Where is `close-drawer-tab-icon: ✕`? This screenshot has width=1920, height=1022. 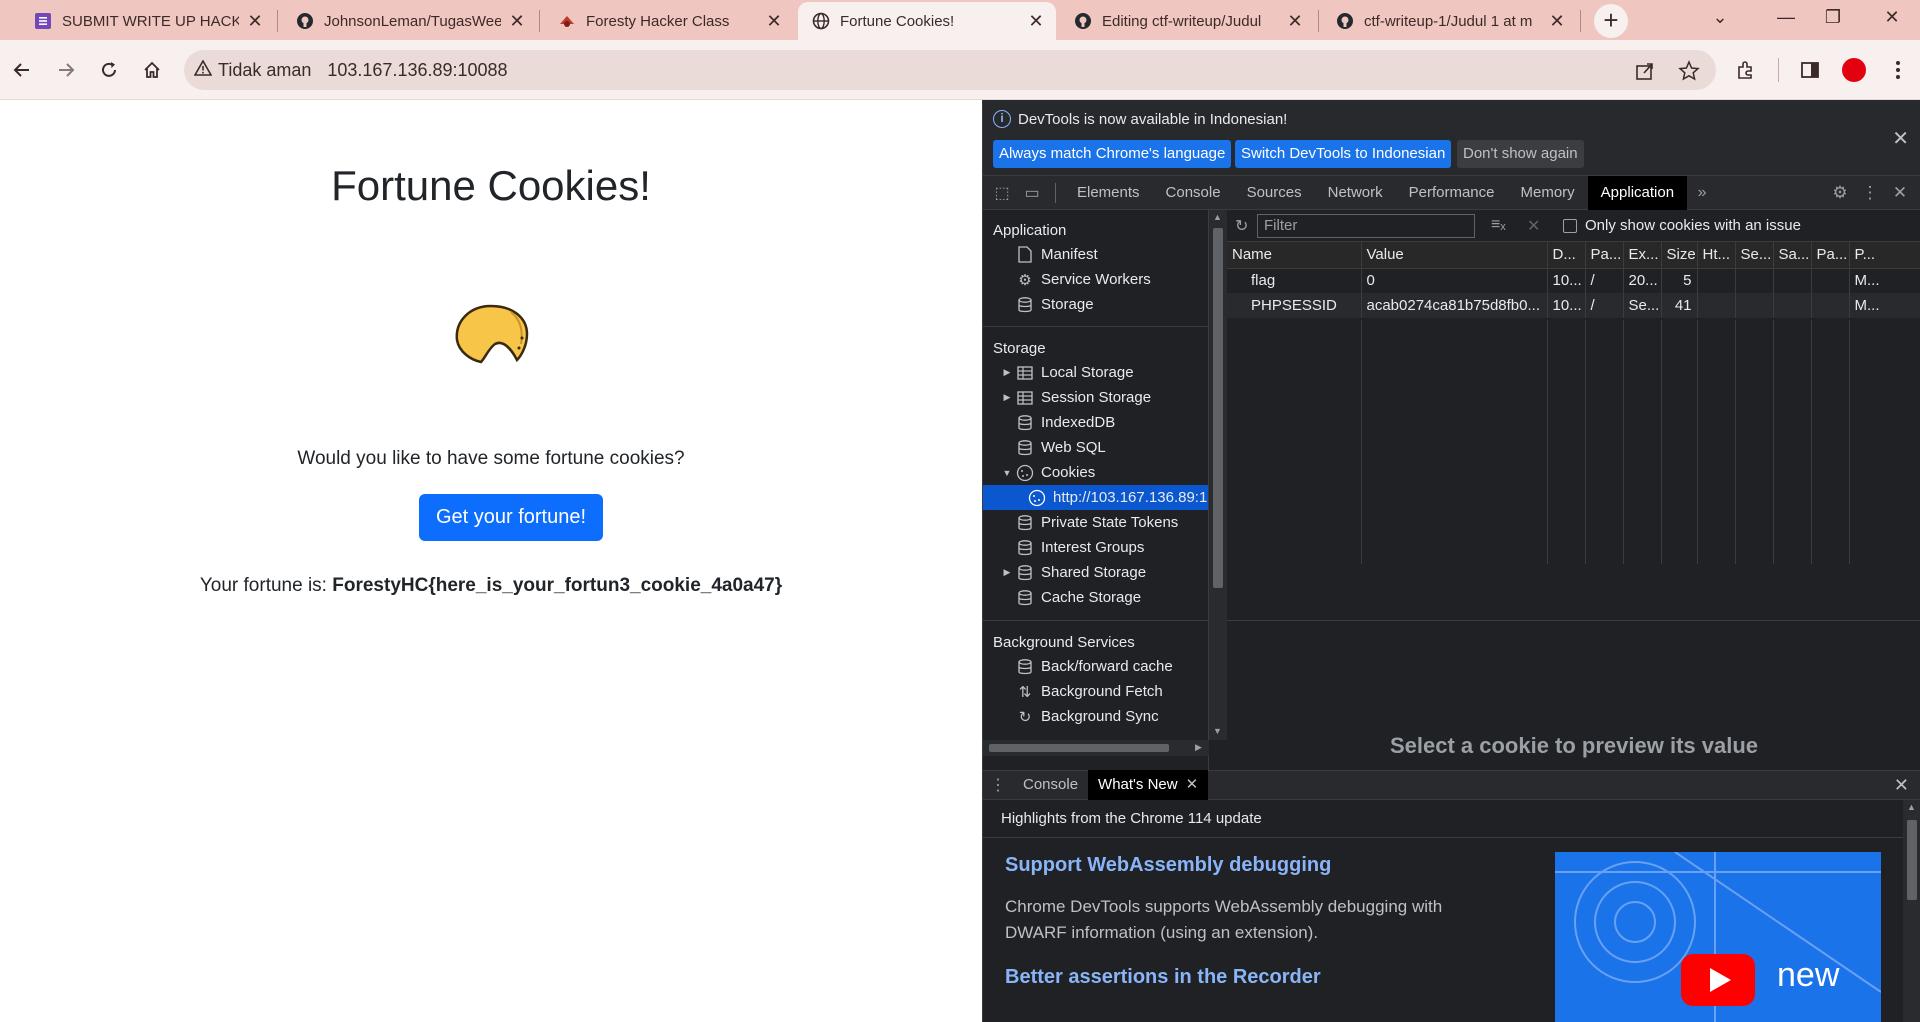 close-drawer-tab-icon: ✕ is located at coordinates (1192, 785).